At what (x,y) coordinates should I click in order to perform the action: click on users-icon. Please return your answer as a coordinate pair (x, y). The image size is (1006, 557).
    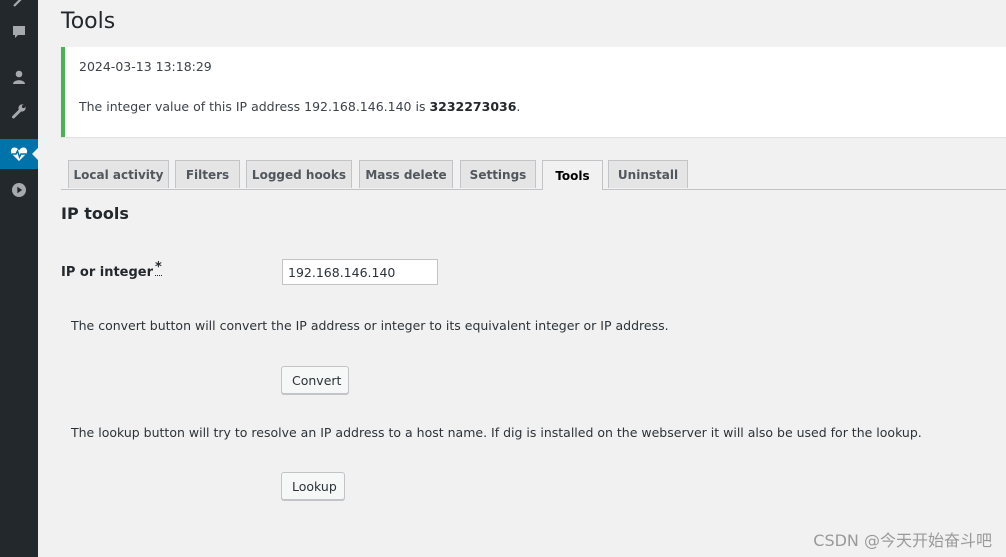
    Looking at the image, I should click on (19, 77).